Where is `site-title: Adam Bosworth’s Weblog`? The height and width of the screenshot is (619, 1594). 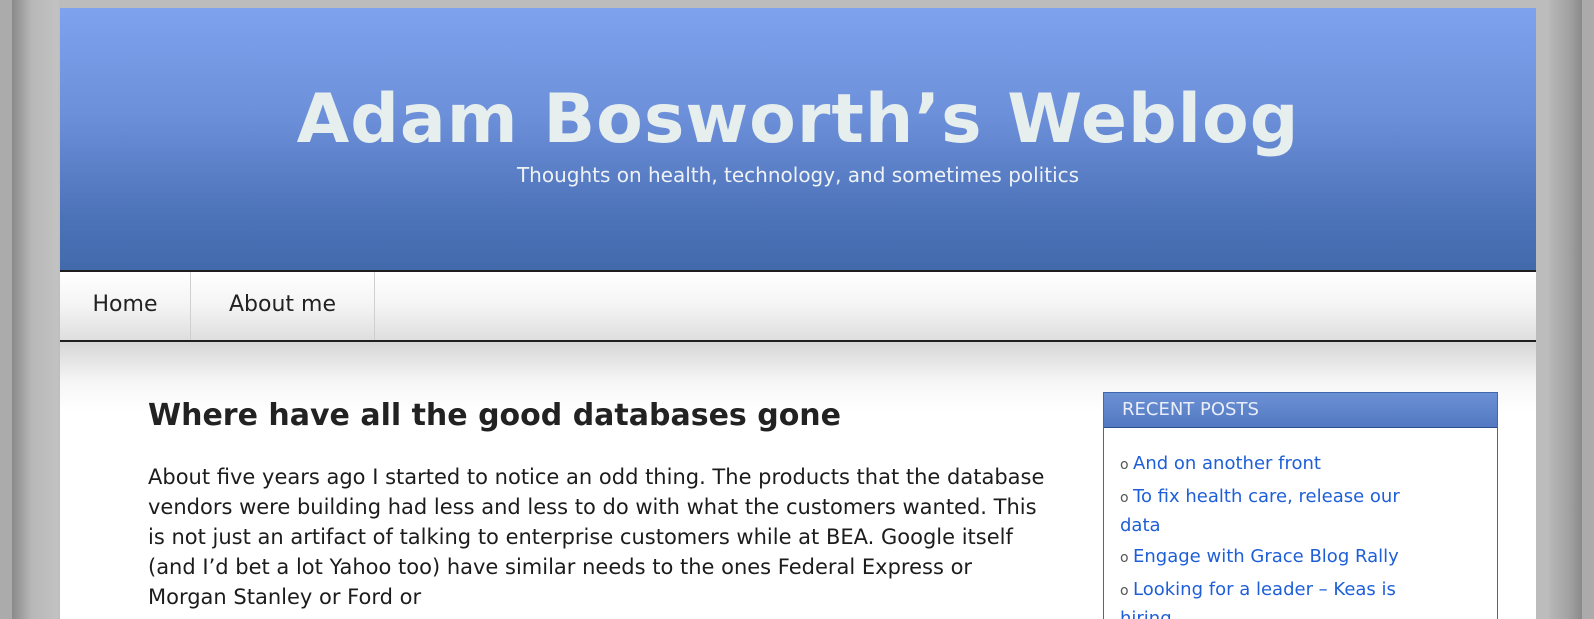
site-title: Adam Bosworth’s Weblog is located at coordinates (798, 120).